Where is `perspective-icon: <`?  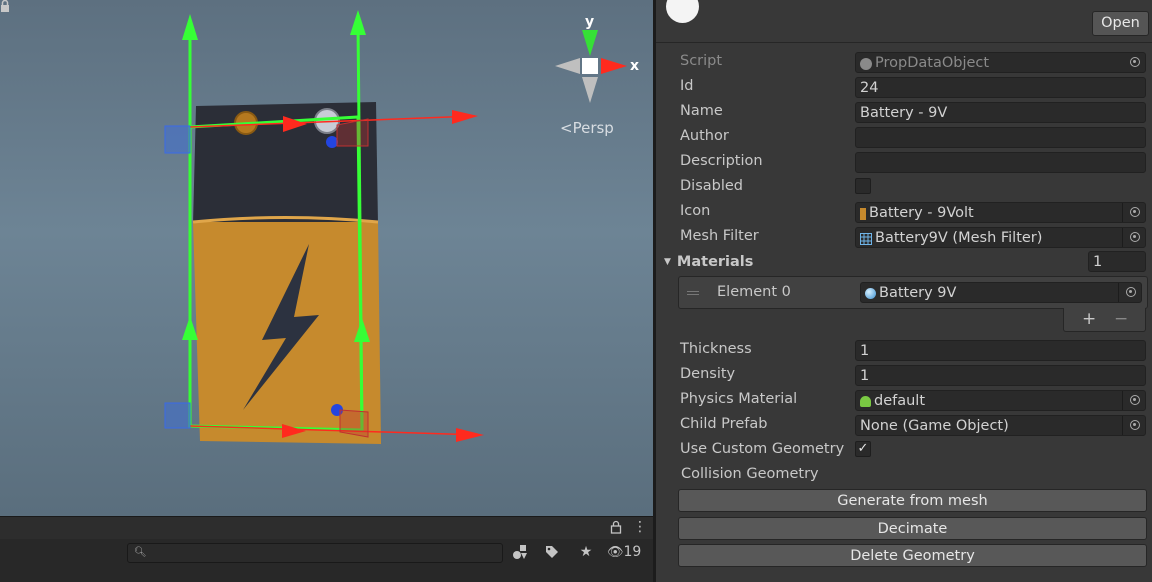
perspective-icon: < is located at coordinates (566, 128).